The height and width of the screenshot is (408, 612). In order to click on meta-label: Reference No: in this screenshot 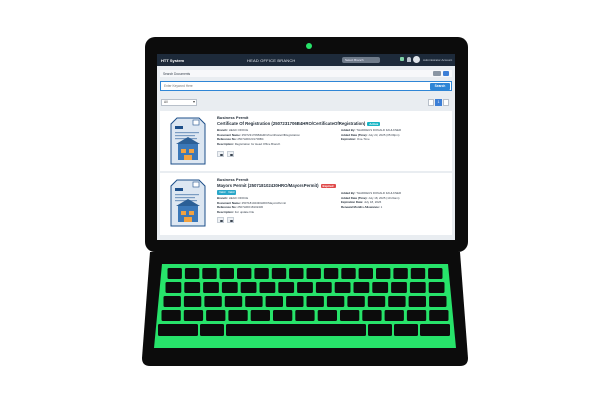, I will do `click(227, 207)`.